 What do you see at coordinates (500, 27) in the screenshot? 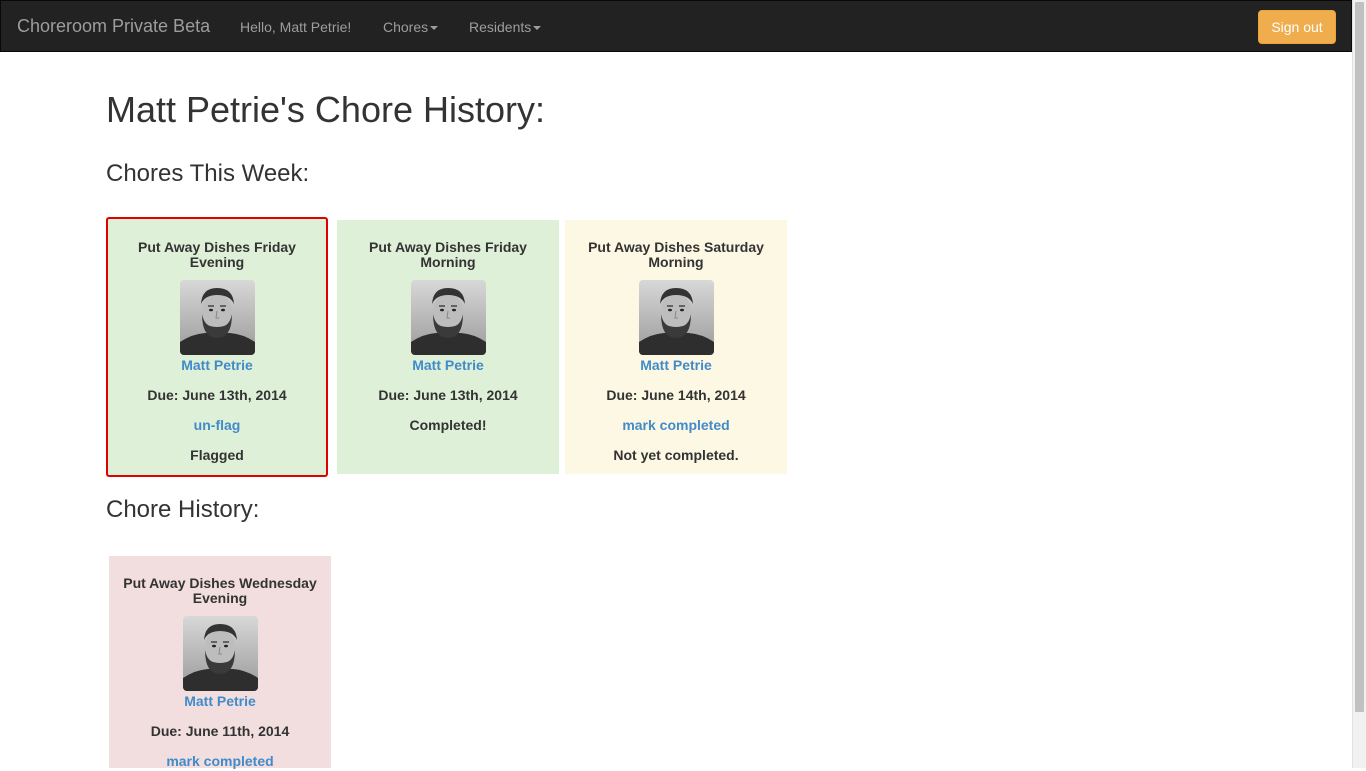
I see `residents-dropdown-label: Residents` at bounding box center [500, 27].